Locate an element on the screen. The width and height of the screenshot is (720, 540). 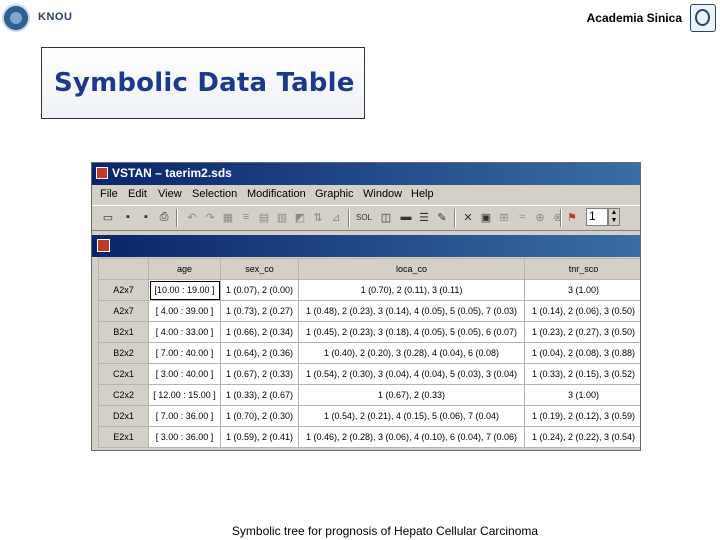
table-cell: 1 (0.07), 2 (0.00) is located at coordinates (259, 290).